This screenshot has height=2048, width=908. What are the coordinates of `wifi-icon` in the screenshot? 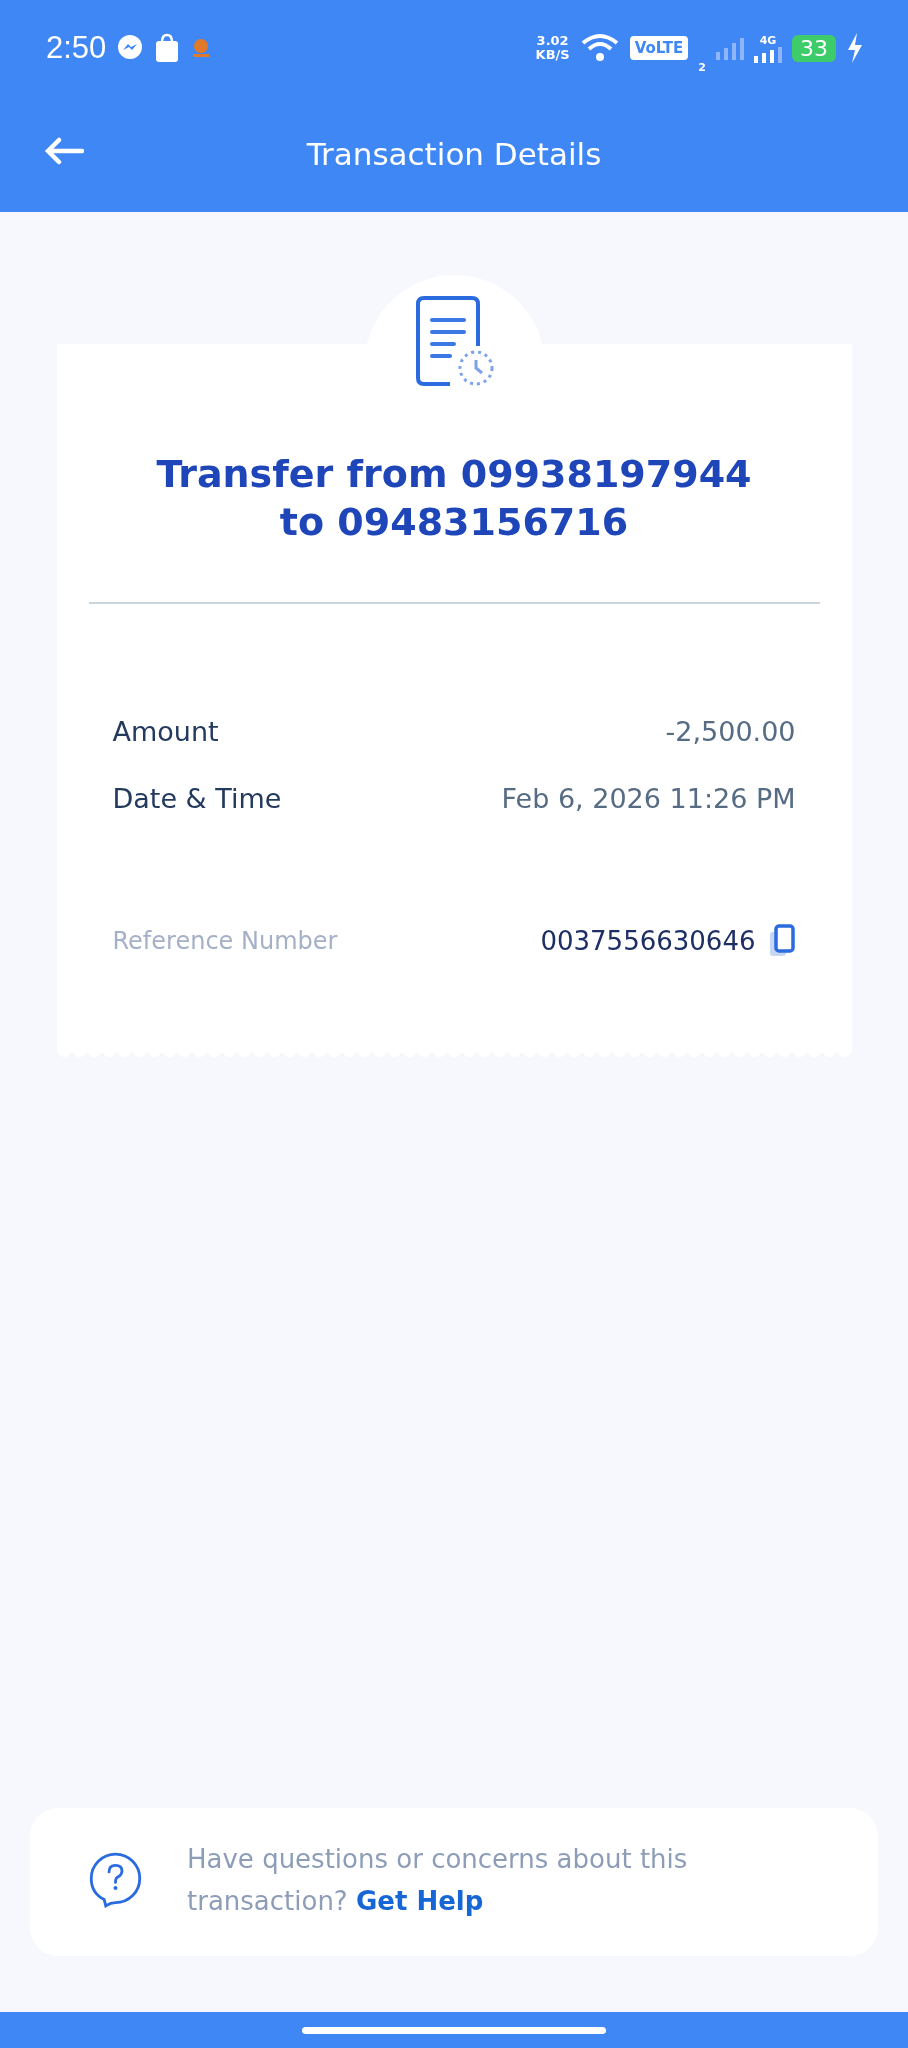 It's located at (599, 48).